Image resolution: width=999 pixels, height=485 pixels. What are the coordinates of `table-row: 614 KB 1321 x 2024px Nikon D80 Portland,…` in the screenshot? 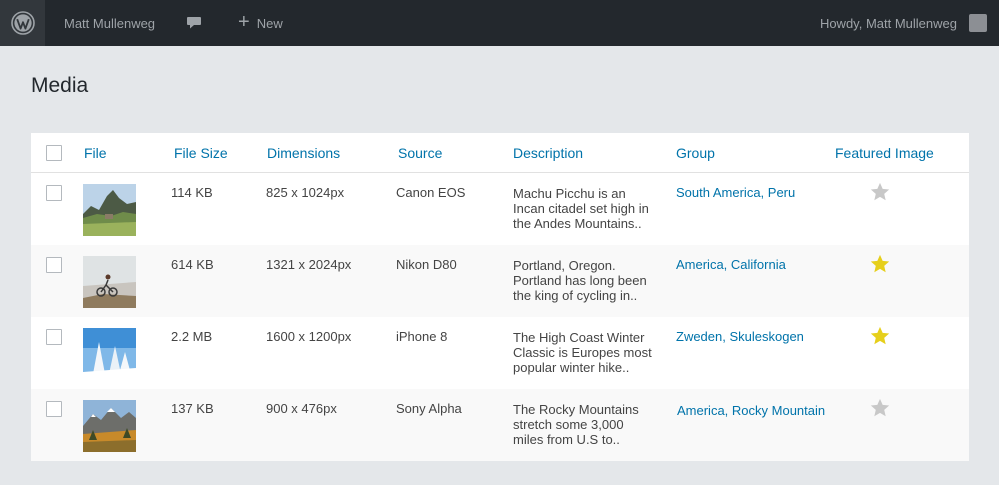 It's located at (500, 281).